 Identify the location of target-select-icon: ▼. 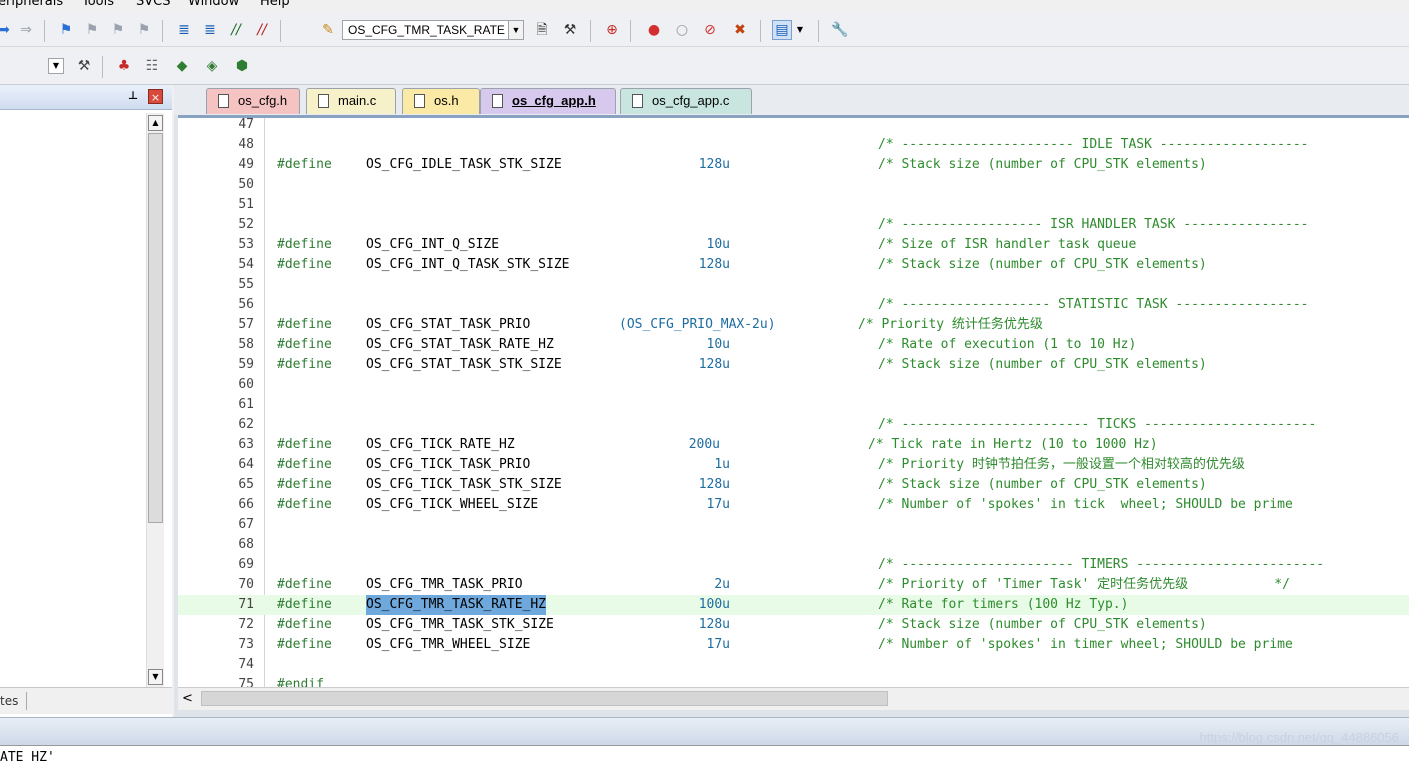
(56, 66).